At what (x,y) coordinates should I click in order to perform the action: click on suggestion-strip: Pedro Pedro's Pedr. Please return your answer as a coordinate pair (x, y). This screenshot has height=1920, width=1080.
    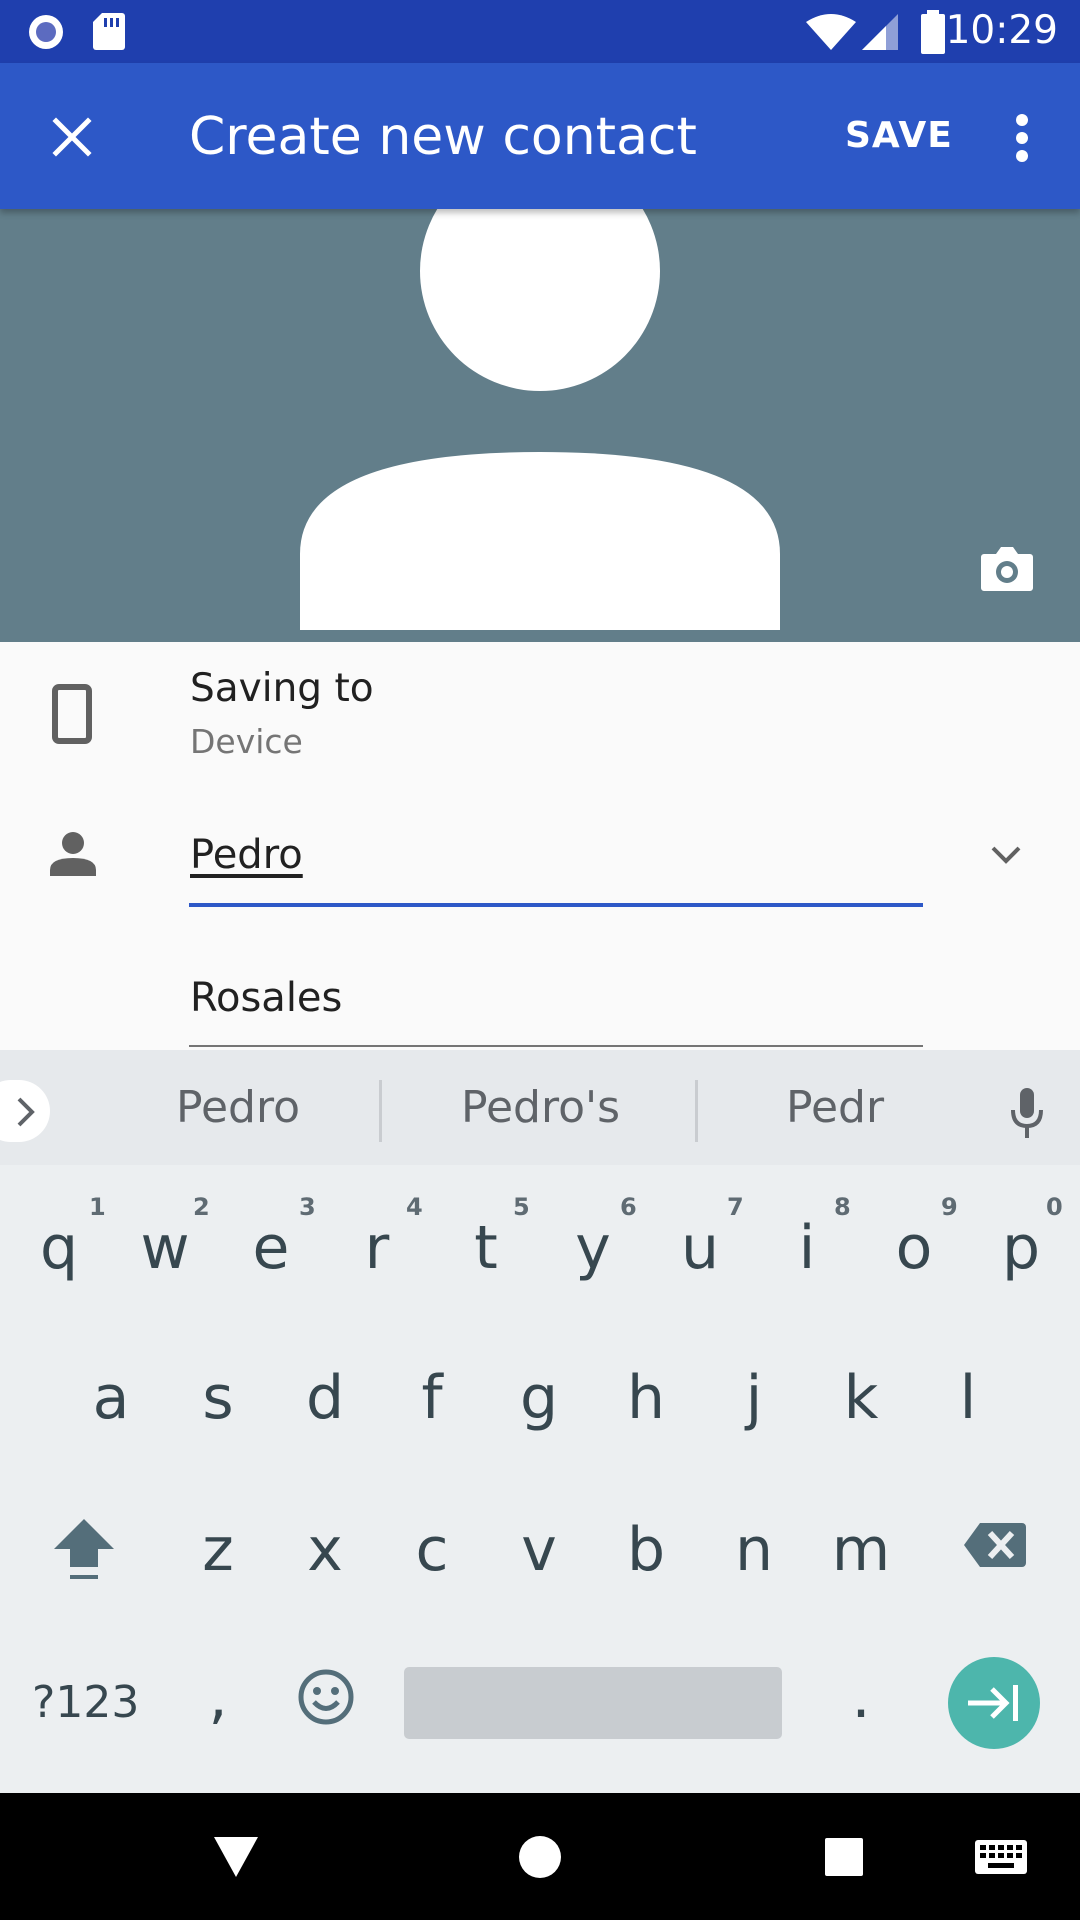
    Looking at the image, I should click on (540, 1107).